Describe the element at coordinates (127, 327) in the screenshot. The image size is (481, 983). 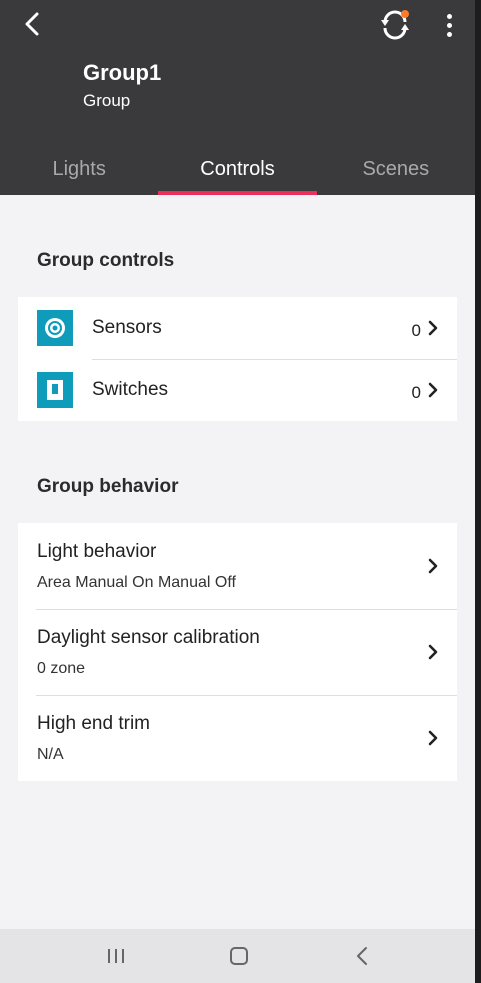
I see `sensors-label: Sensors` at that location.